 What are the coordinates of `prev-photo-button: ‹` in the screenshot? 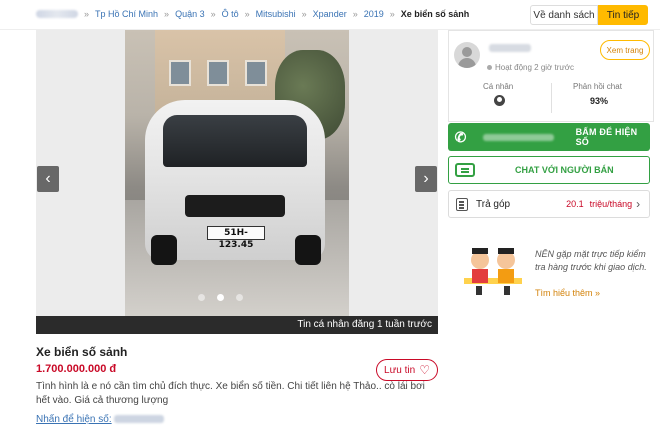 It's located at (48, 179).